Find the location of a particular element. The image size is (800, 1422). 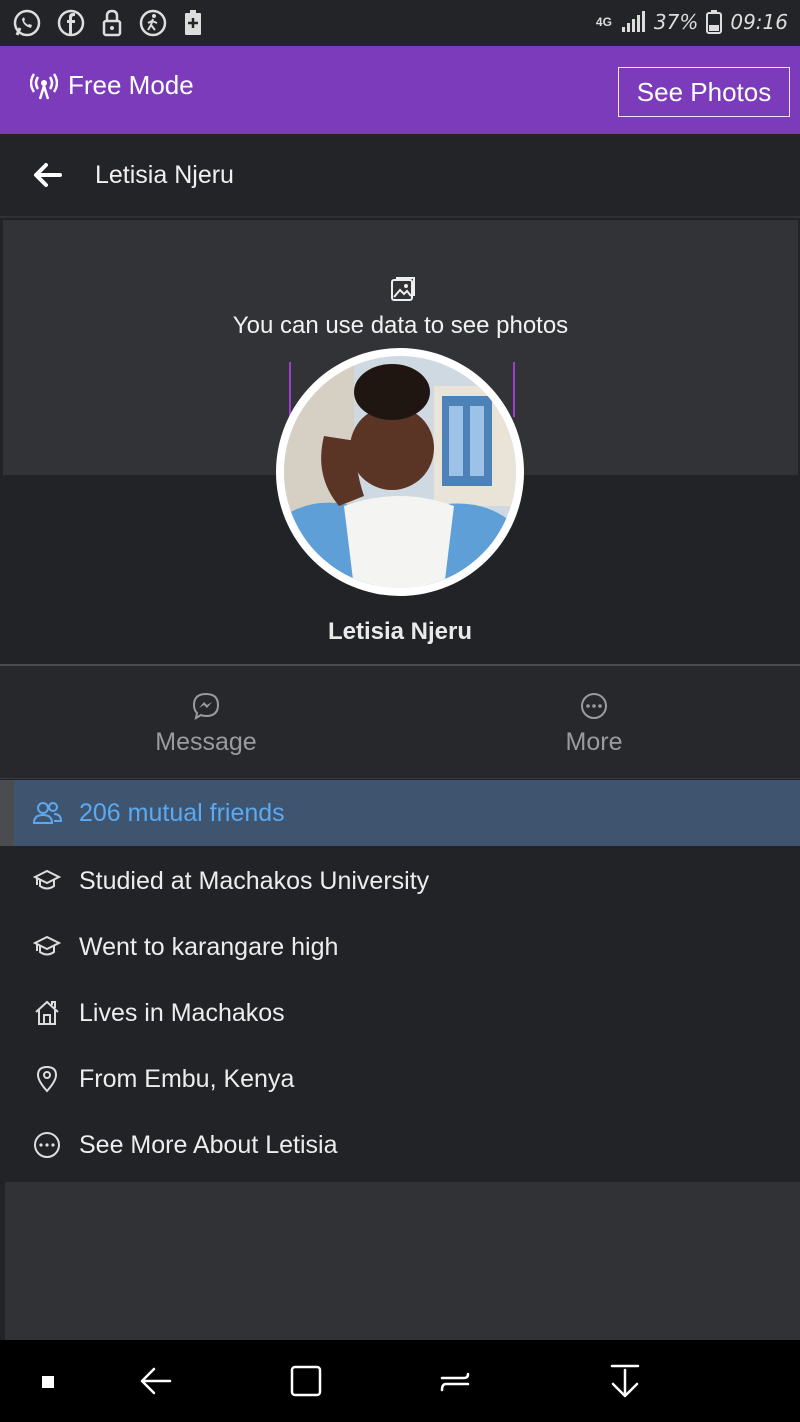

header-title: Letisia Njeru is located at coordinates (164, 175).